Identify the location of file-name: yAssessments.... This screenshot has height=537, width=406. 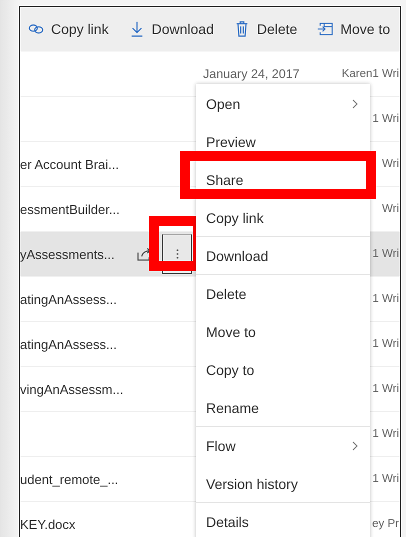
(67, 254).